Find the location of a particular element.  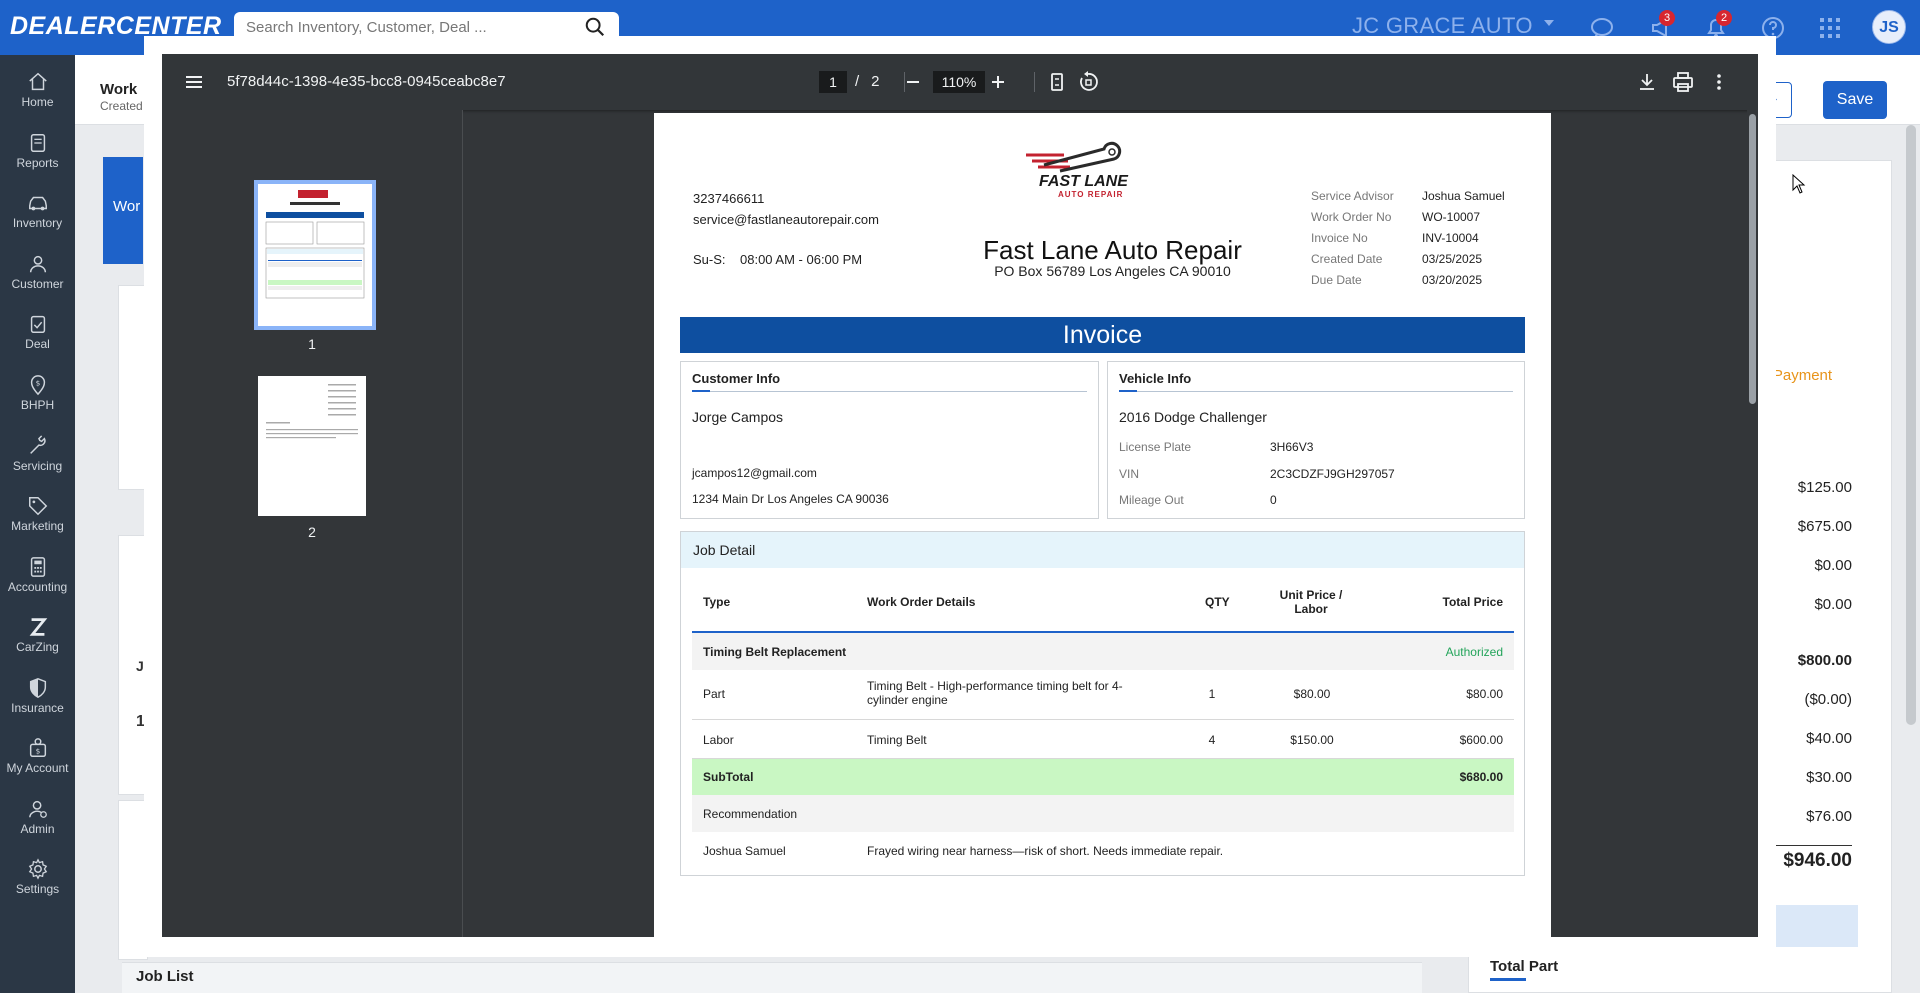

sidebar-item-my-account: $ My Account is located at coordinates (37, 757).